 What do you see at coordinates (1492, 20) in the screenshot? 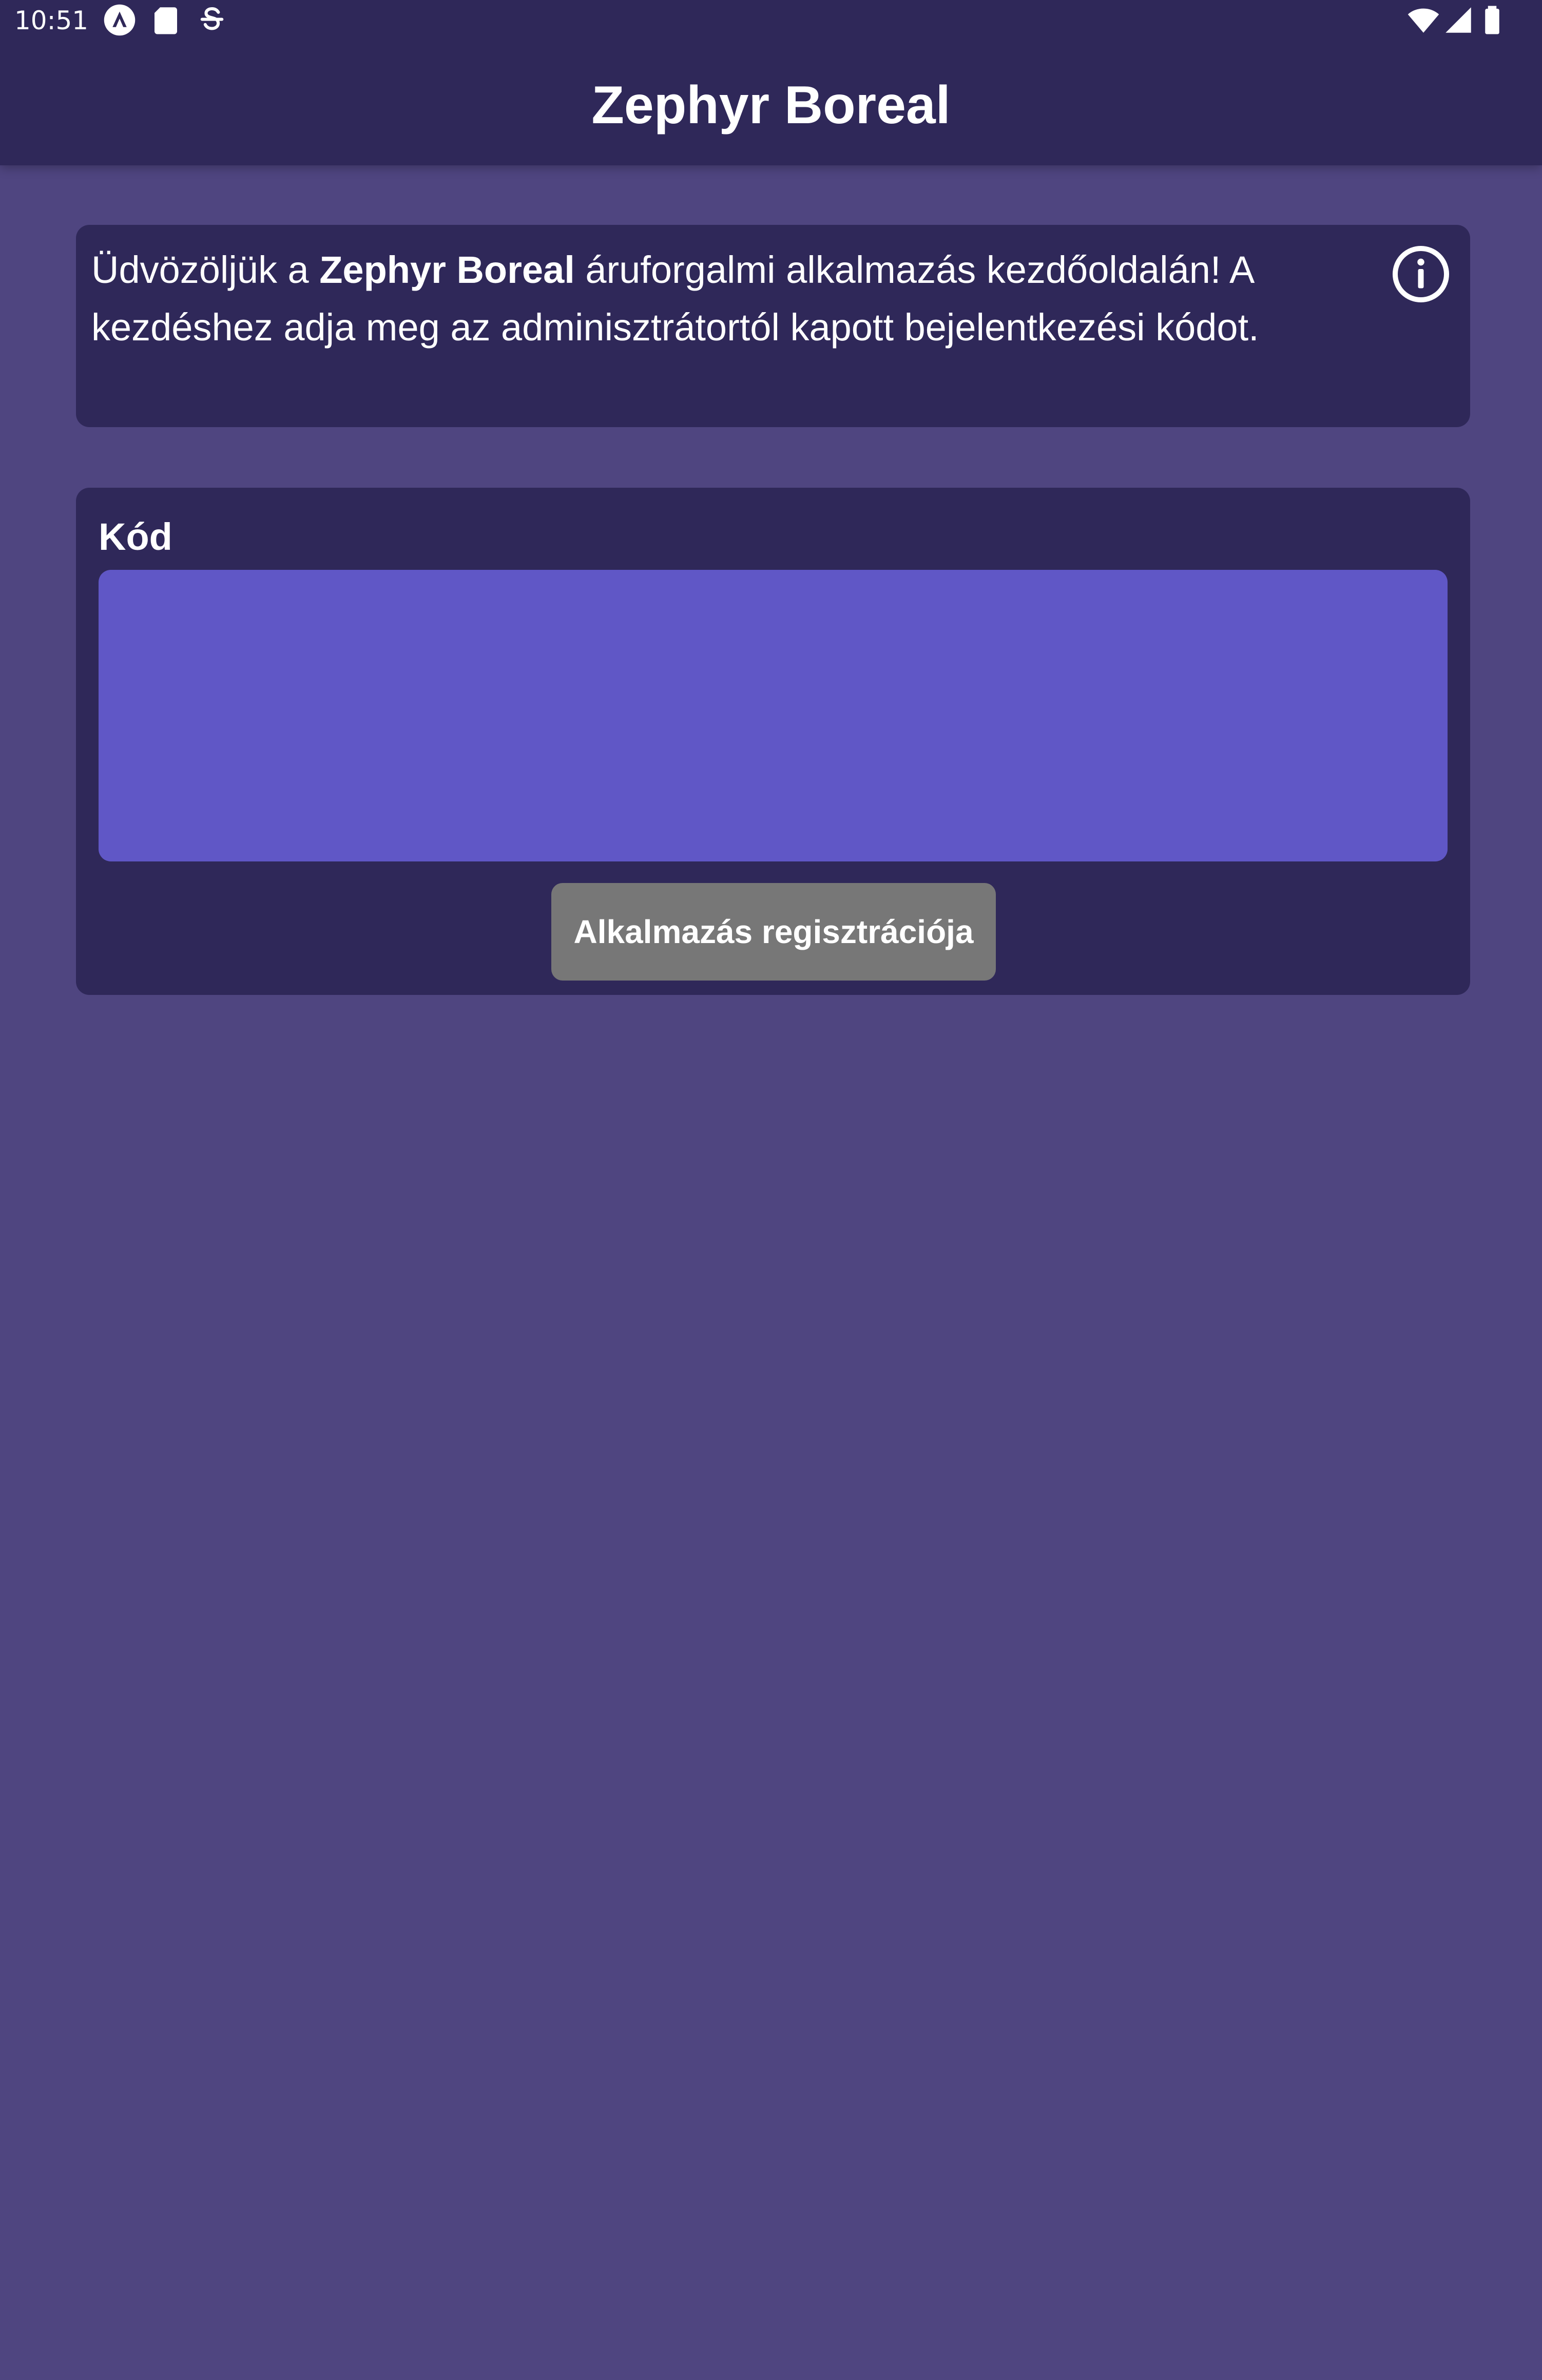
I see `battery-icon` at bounding box center [1492, 20].